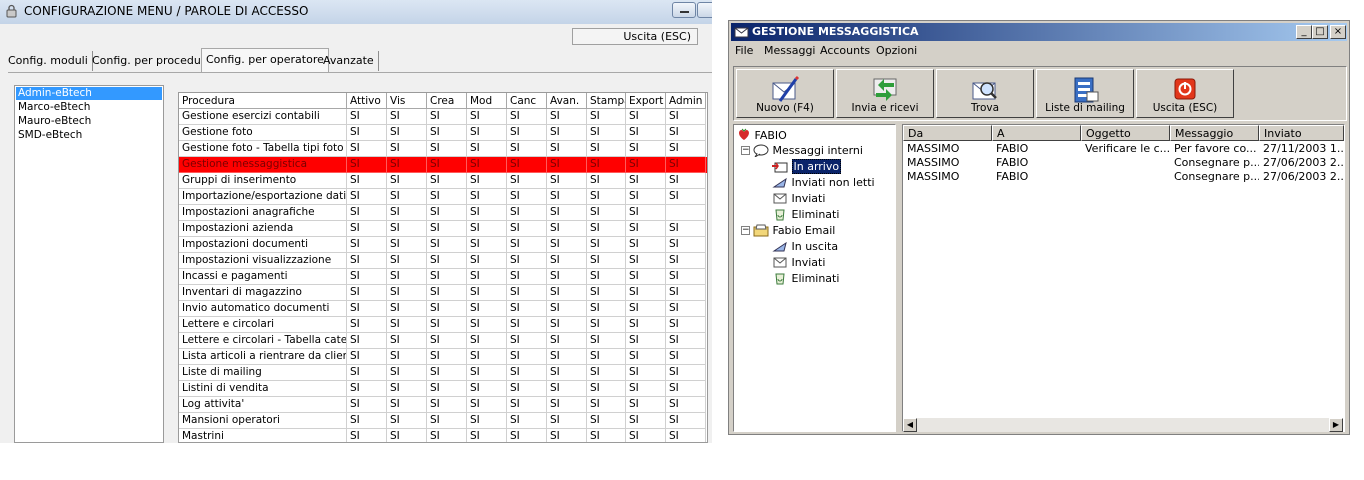  Describe the element at coordinates (263, 293) in the screenshot. I see `procedure-name-cell: Inventari di magazzino` at that location.